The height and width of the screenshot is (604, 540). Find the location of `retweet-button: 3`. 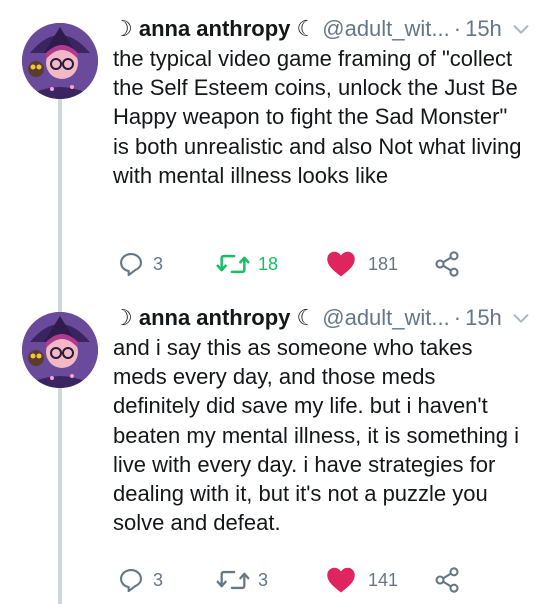

retweet-button: 3 is located at coordinates (242, 580).